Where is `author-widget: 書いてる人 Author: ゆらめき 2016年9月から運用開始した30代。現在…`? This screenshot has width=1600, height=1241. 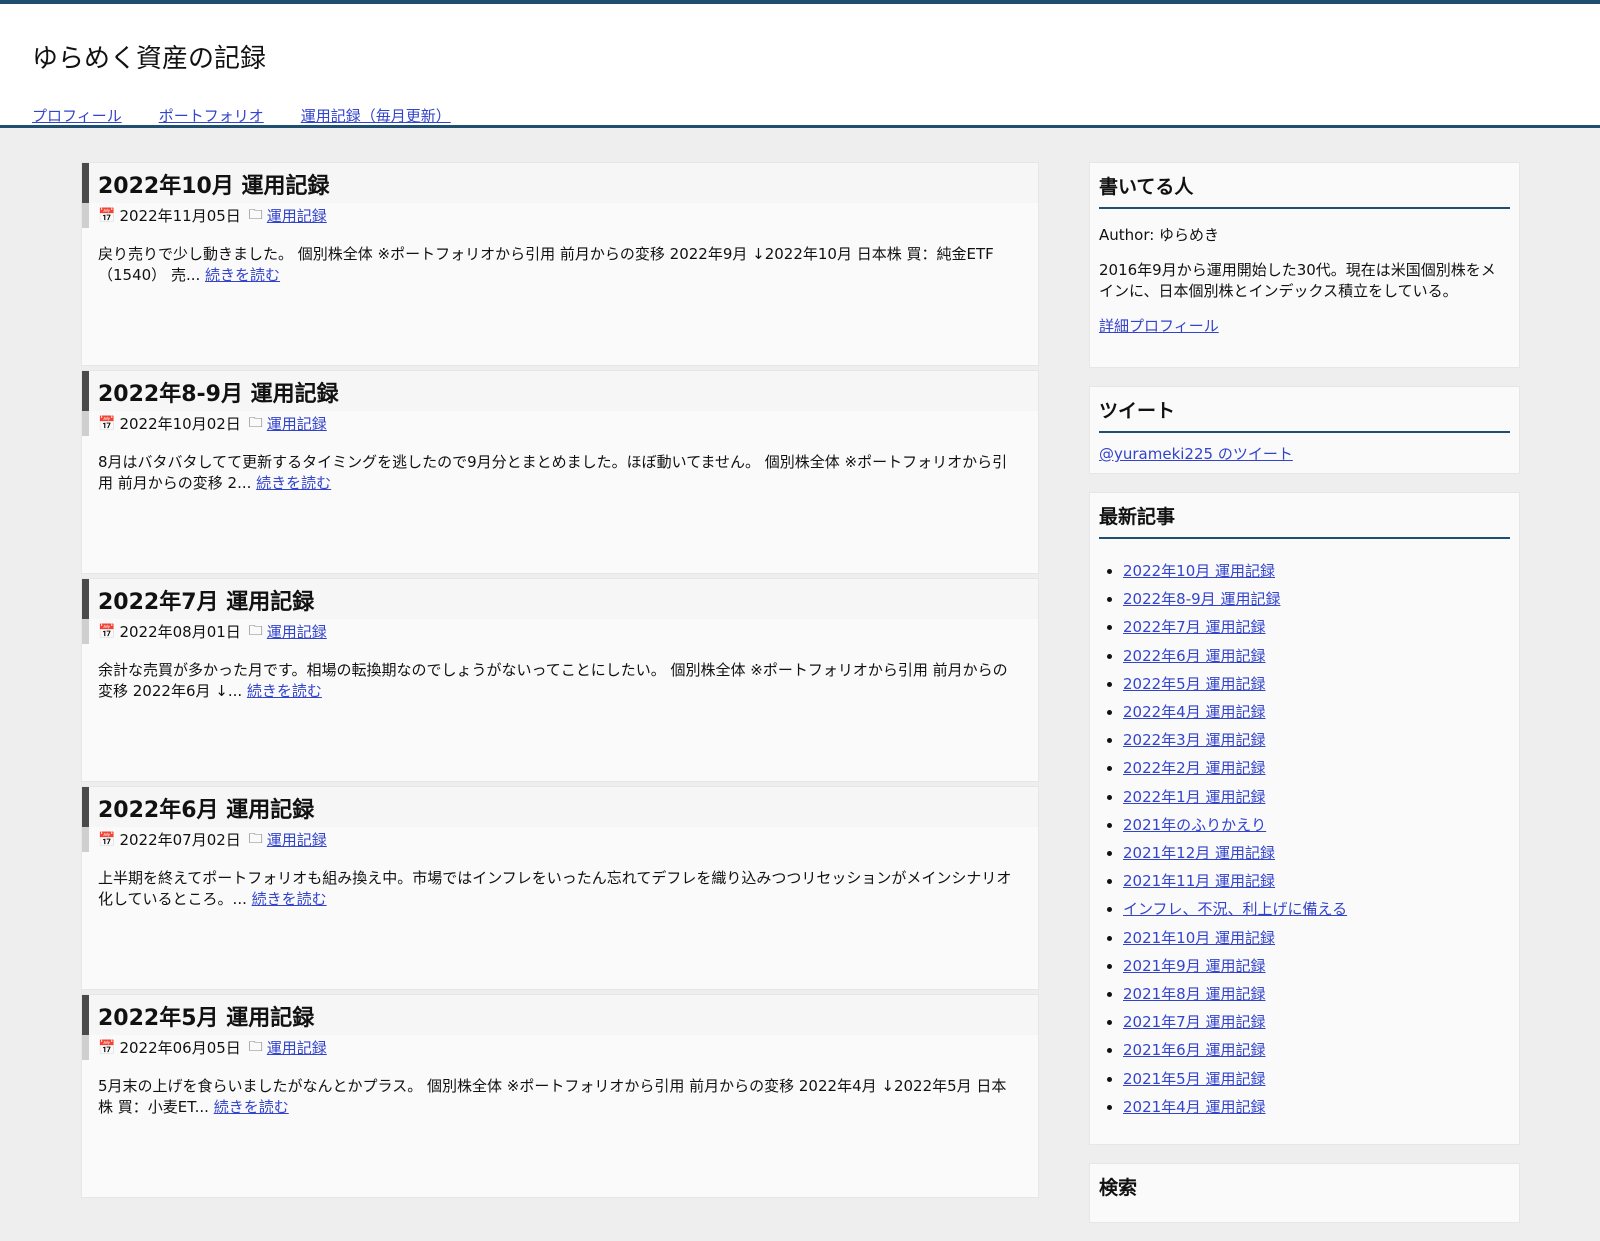 author-widget: 書いてる人 Author: ゆらめき 2016年9月から運用開始した30代。現在… is located at coordinates (1304, 265).